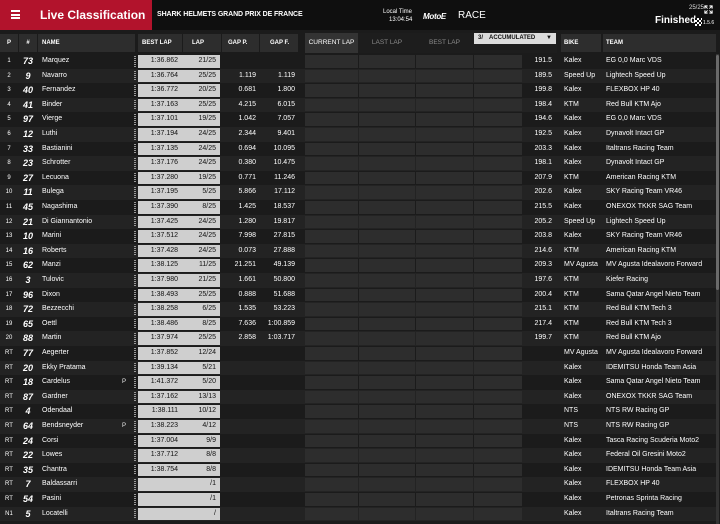 This screenshot has height=524, width=720. I want to click on row-position: 6, so click(9, 134).